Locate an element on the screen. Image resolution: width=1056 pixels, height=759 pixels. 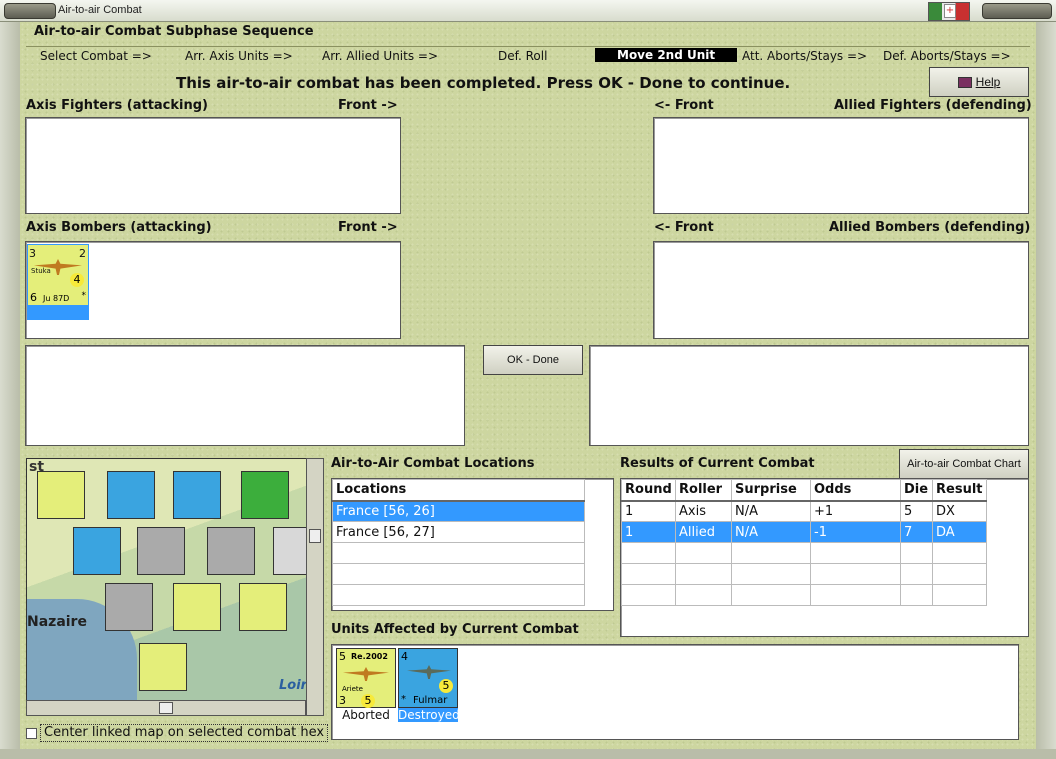
step-arr-axis: Arr. Axis Units => is located at coordinates (239, 56).